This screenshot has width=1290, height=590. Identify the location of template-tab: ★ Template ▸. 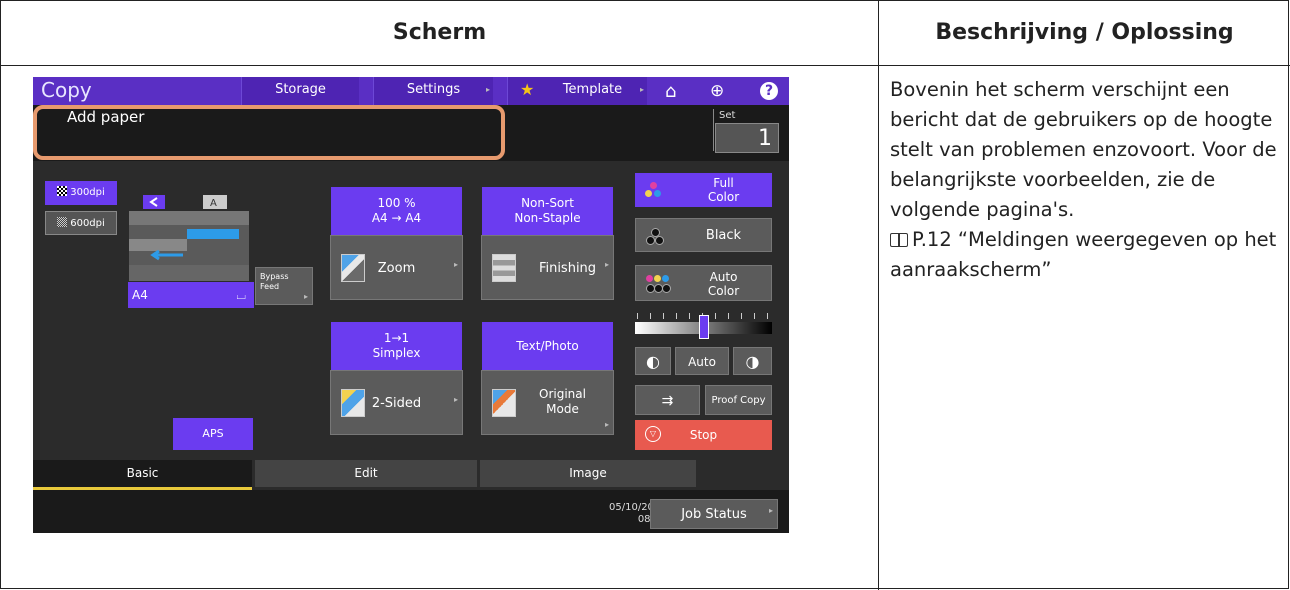
(577, 91).